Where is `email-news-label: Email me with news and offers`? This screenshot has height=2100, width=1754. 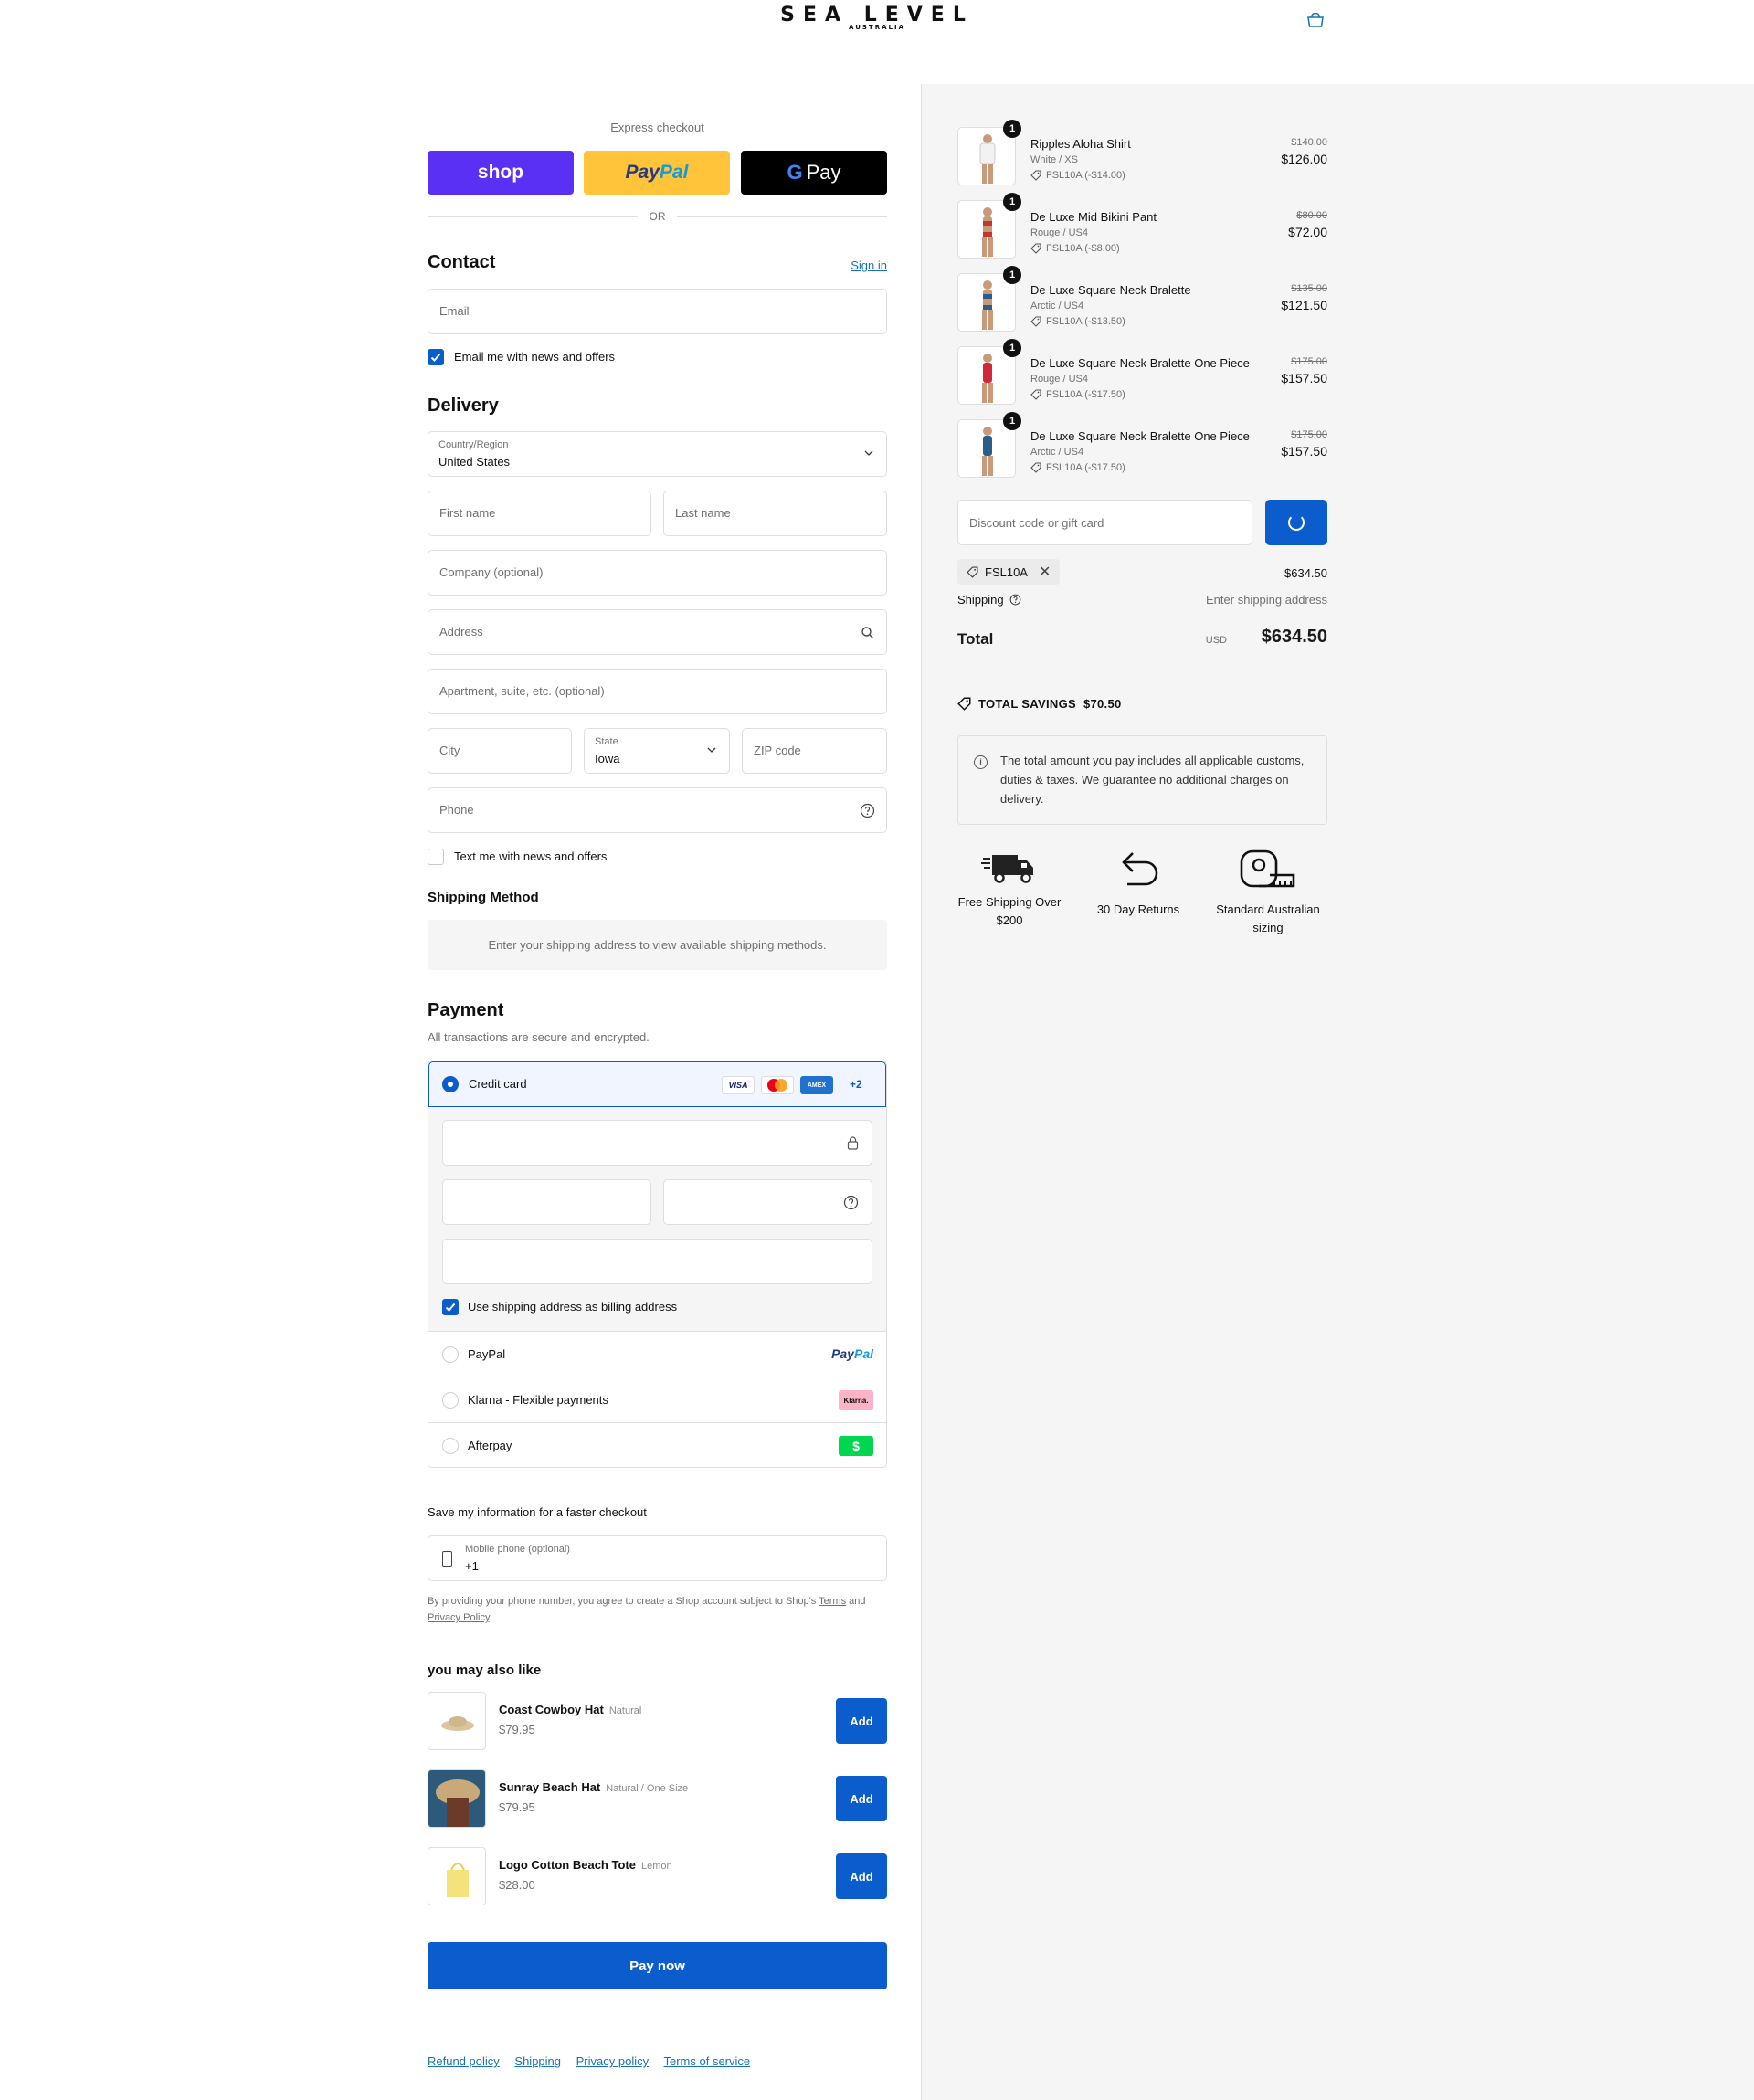 email-news-label: Email me with news and offers is located at coordinates (535, 357).